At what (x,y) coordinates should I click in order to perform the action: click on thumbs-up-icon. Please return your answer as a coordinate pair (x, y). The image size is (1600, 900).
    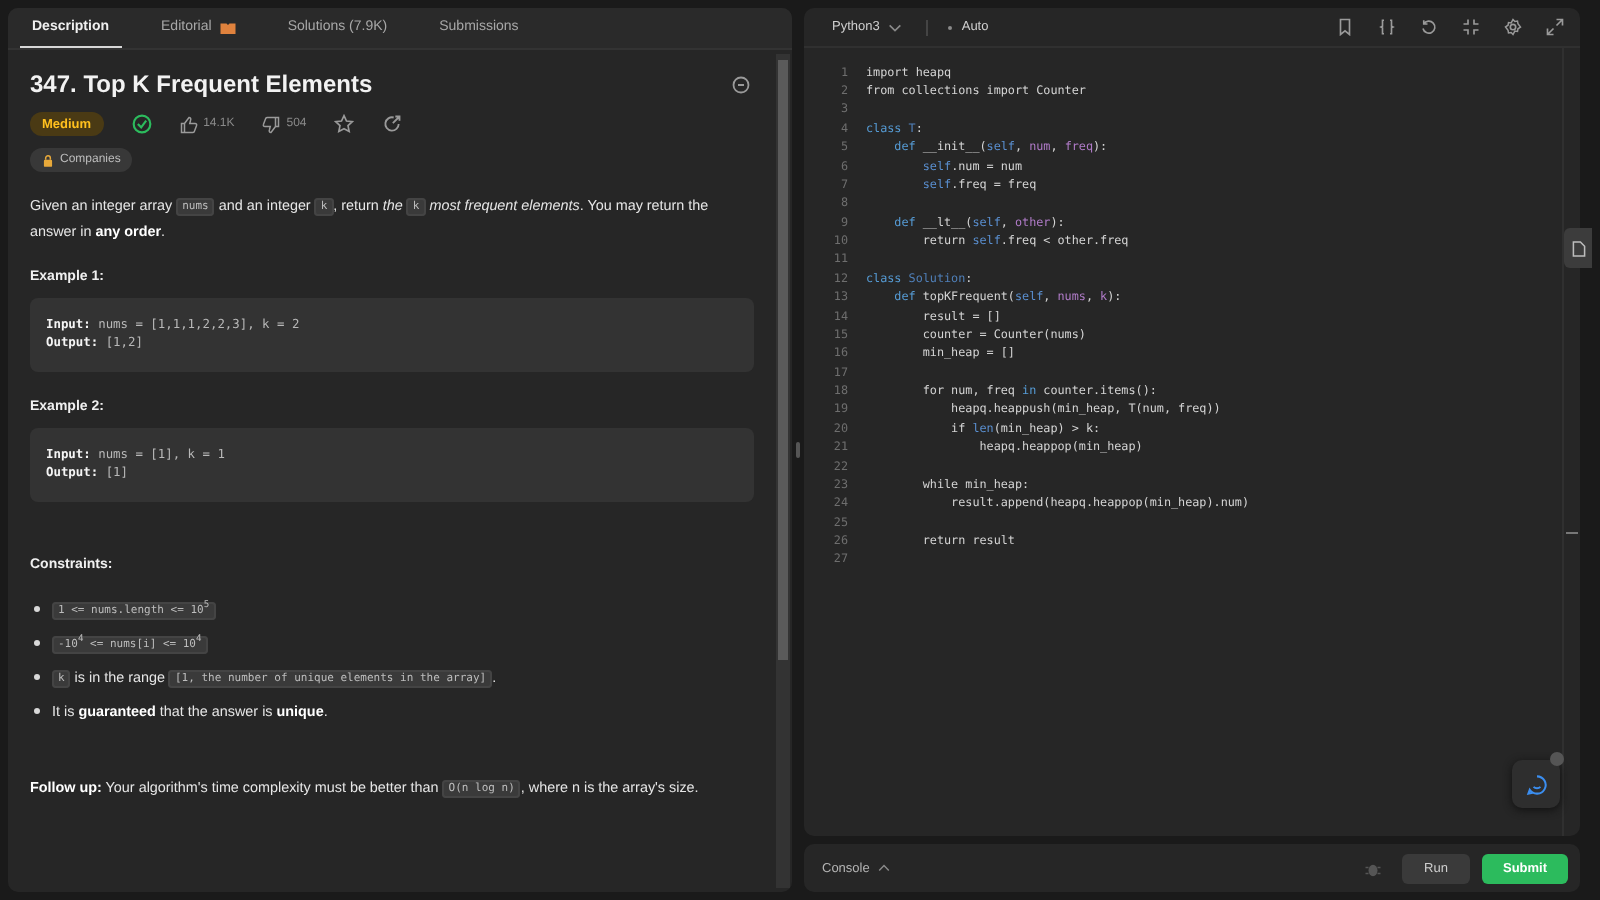
    Looking at the image, I should click on (188, 124).